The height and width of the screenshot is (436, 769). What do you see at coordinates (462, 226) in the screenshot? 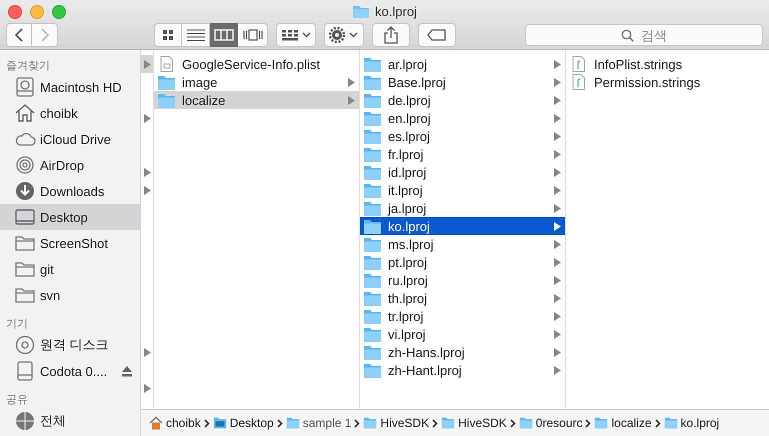
I see `file-row: ko.lproj` at bounding box center [462, 226].